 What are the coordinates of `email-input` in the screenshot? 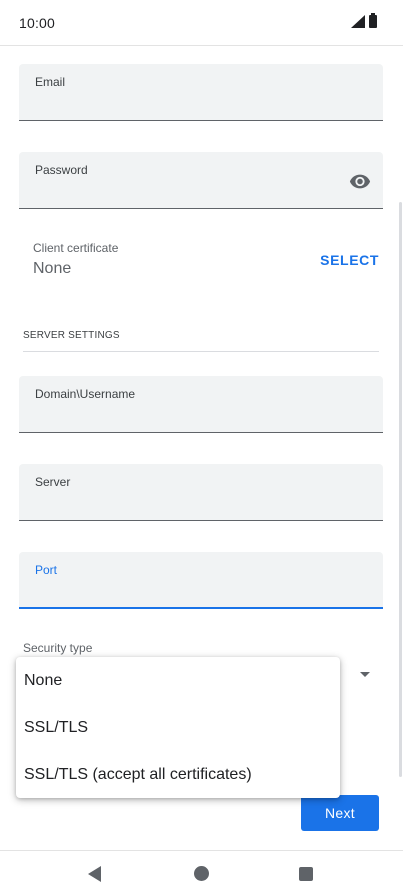 It's located at (185, 103).